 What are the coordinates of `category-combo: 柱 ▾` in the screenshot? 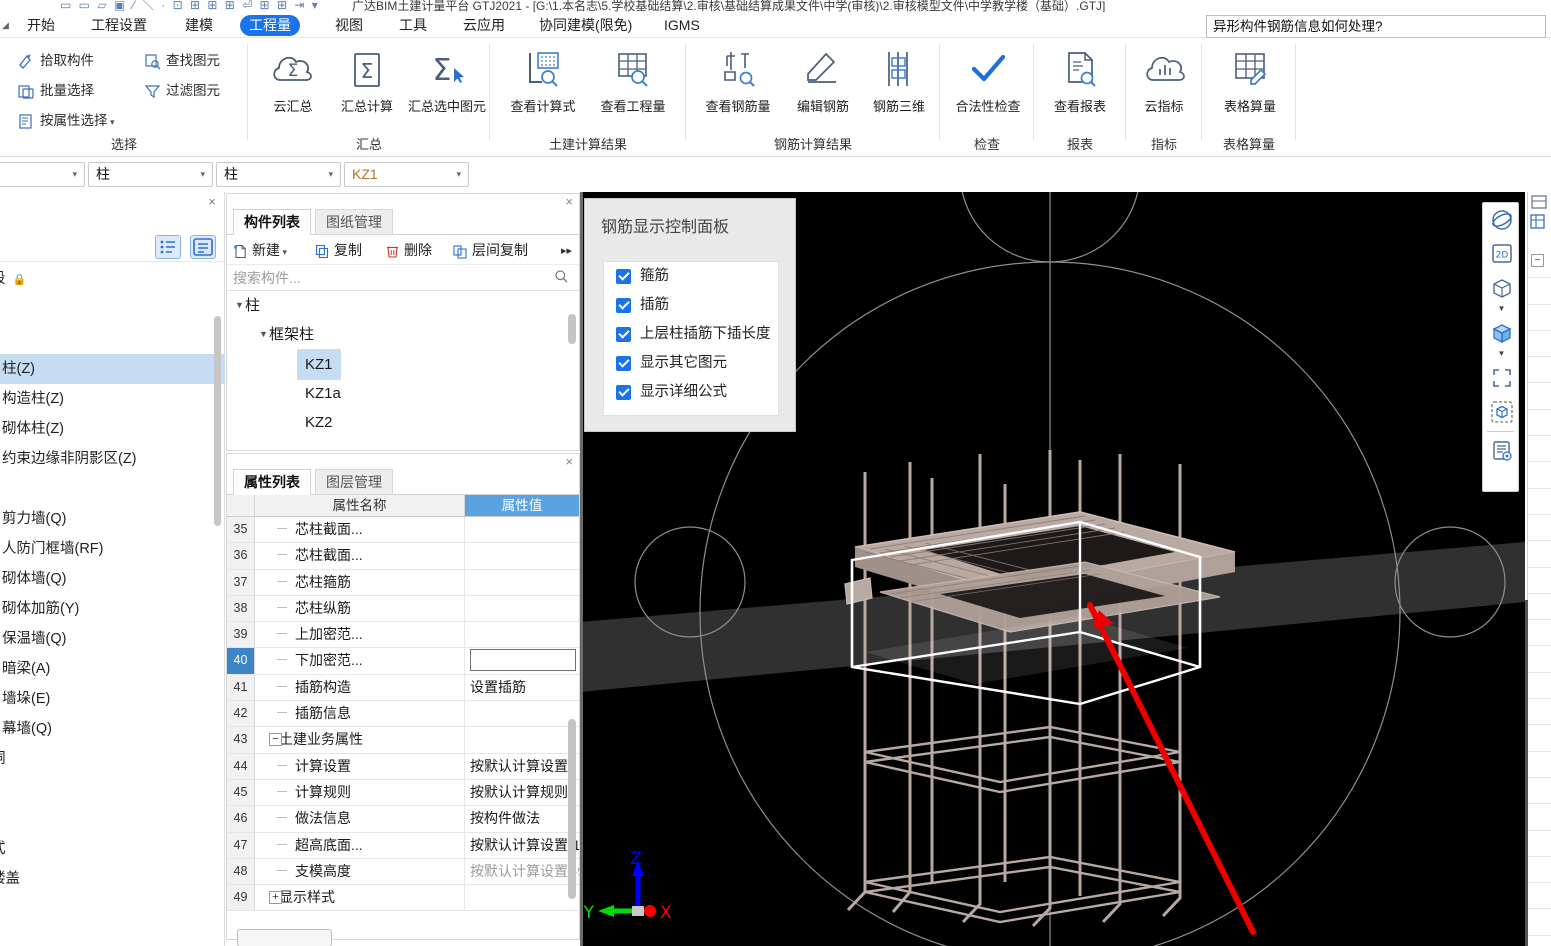 It's located at (150, 174).